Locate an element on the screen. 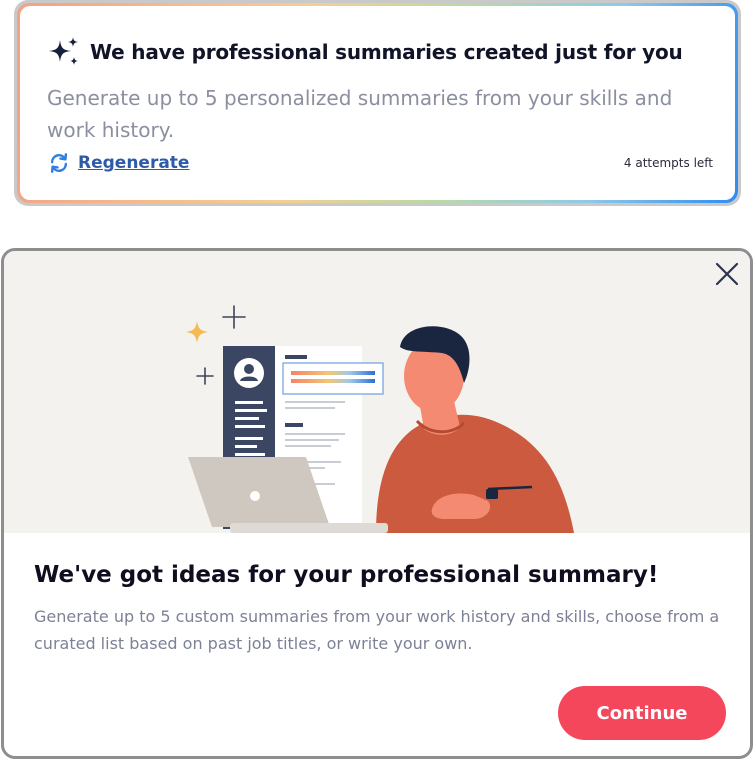  continue-button: Continue is located at coordinates (642, 713).